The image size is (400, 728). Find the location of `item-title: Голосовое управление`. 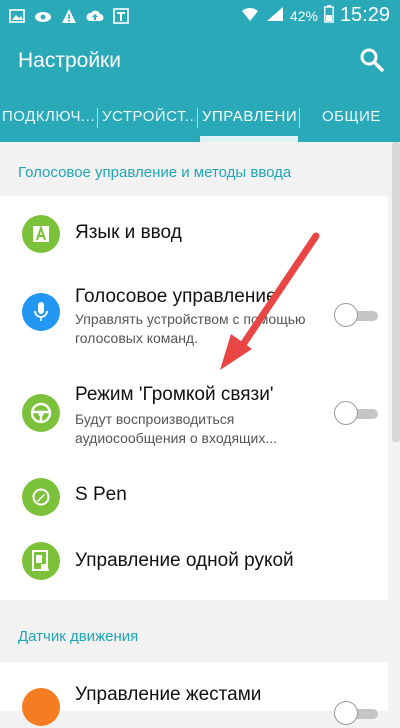

item-title: Голосовое управление is located at coordinates (176, 296).